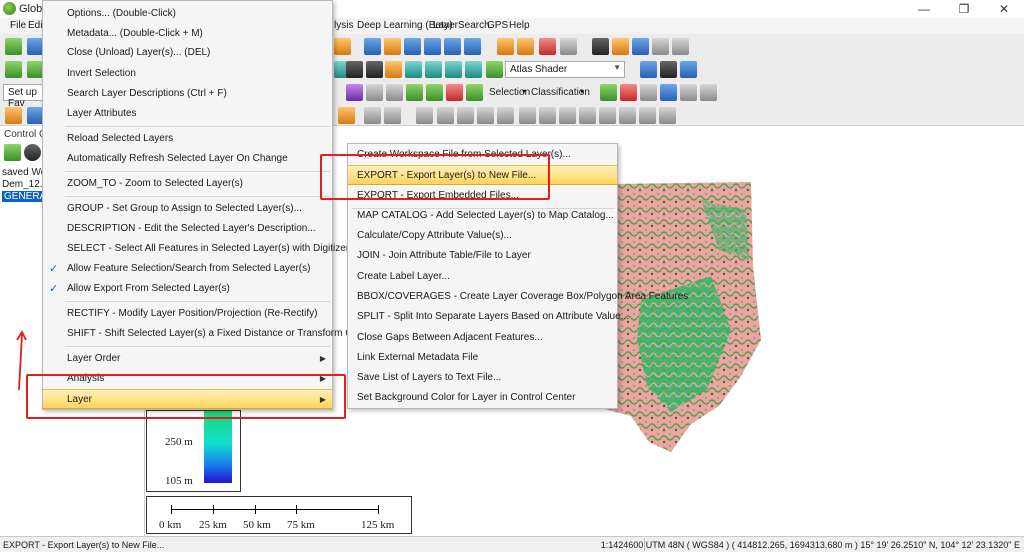 The height and width of the screenshot is (552, 1024). I want to click on edit-pencil-icon, so click(505, 46).